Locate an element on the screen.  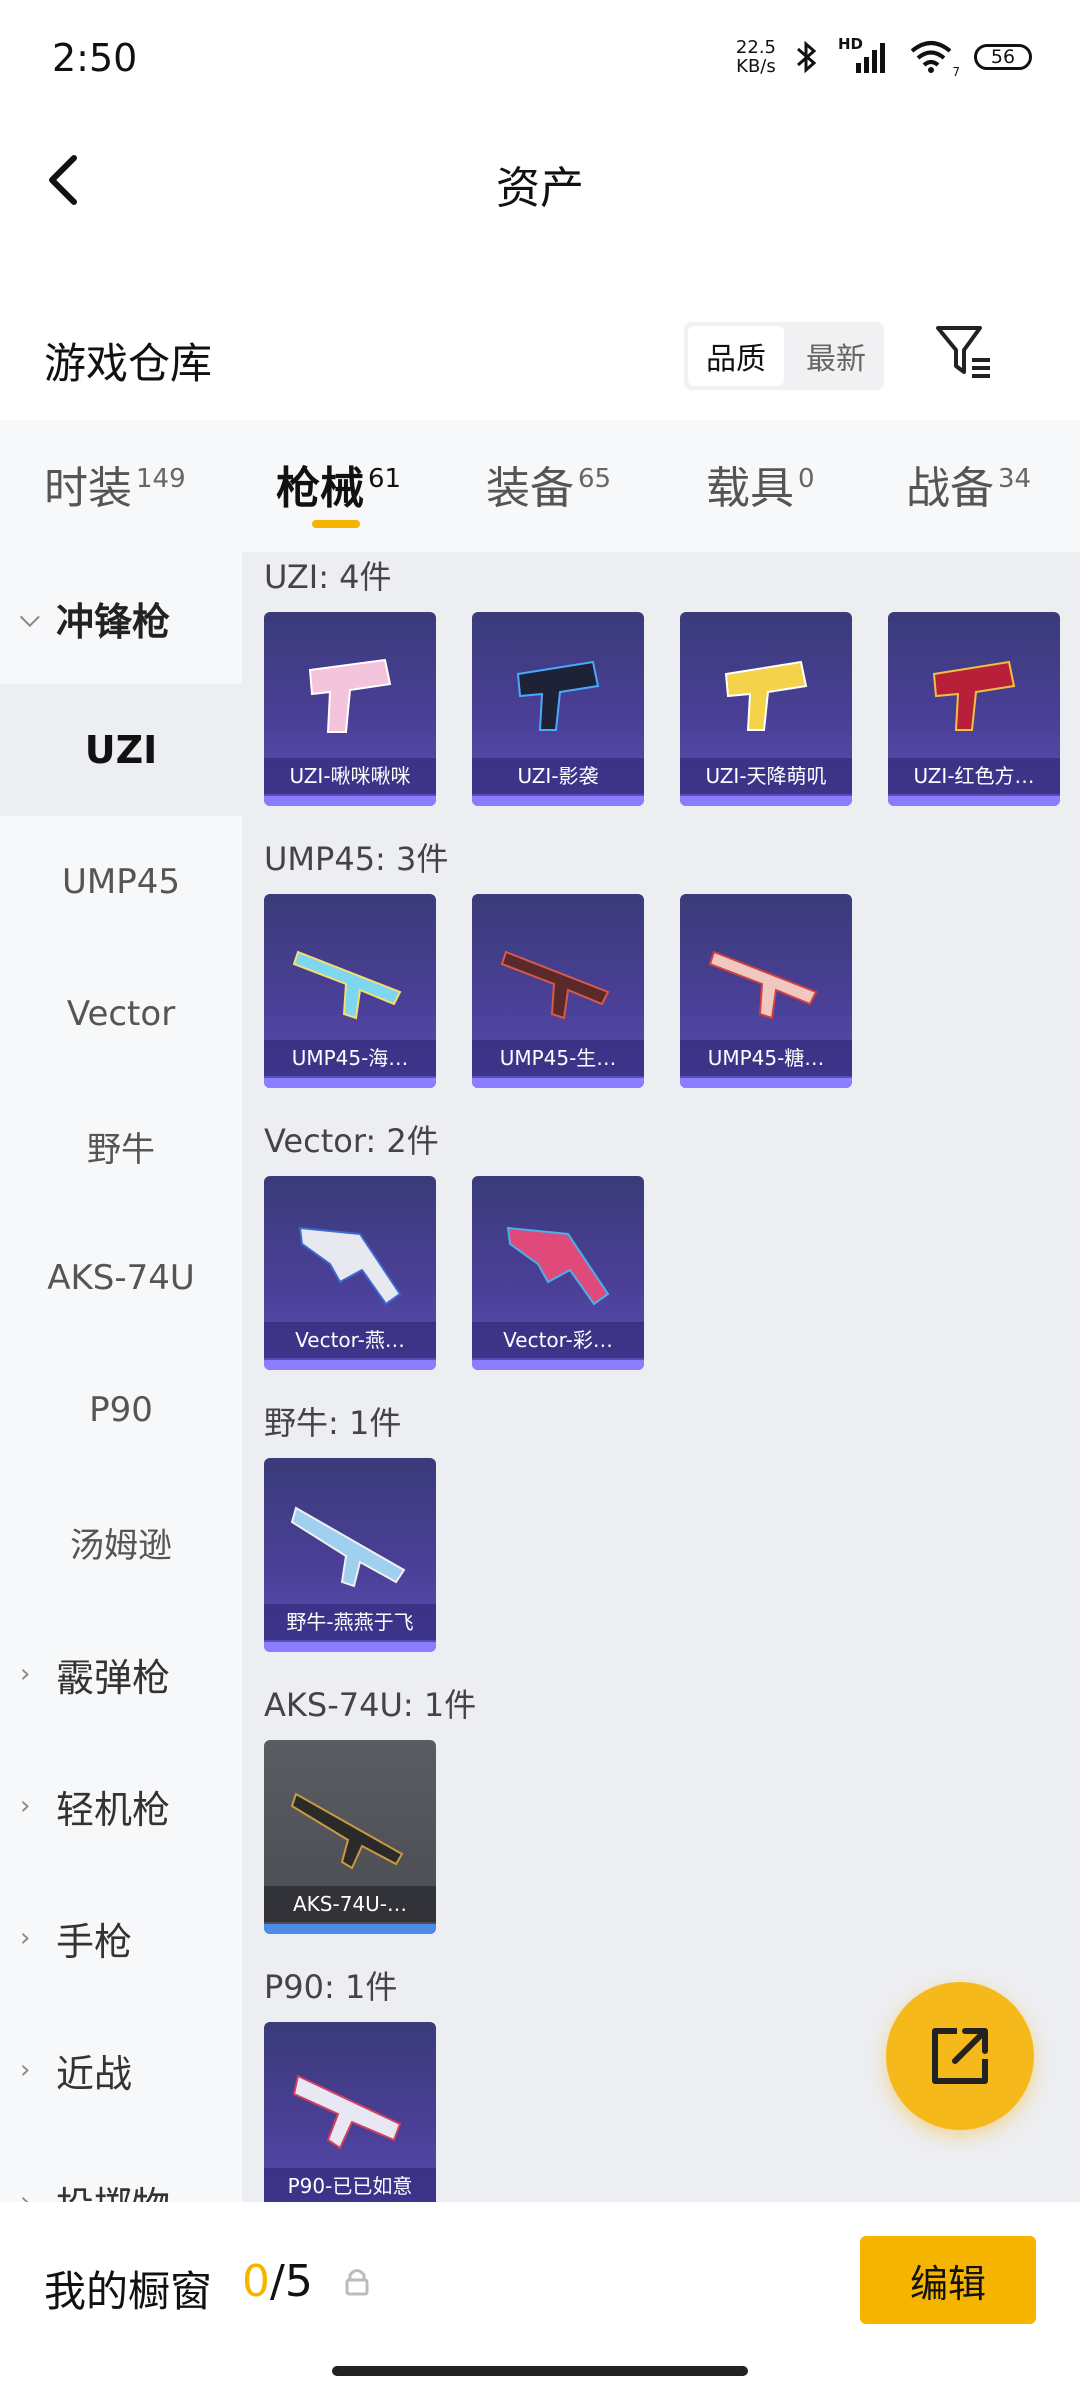
sidebar-item-vector: Vector is located at coordinates (121, 1014).